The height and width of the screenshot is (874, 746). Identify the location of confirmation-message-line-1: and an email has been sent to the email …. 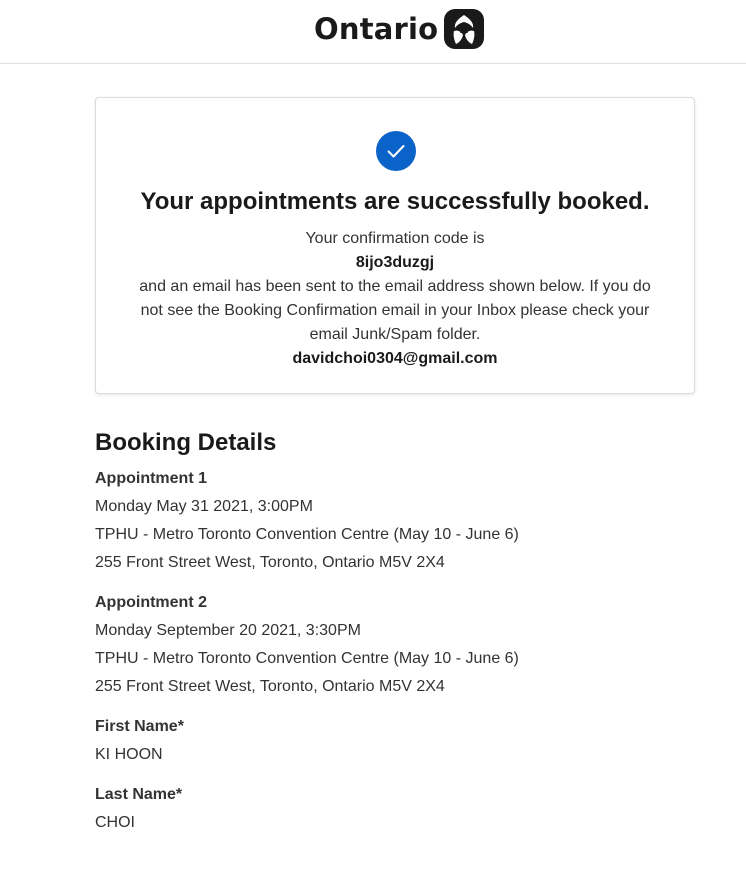
(395, 286).